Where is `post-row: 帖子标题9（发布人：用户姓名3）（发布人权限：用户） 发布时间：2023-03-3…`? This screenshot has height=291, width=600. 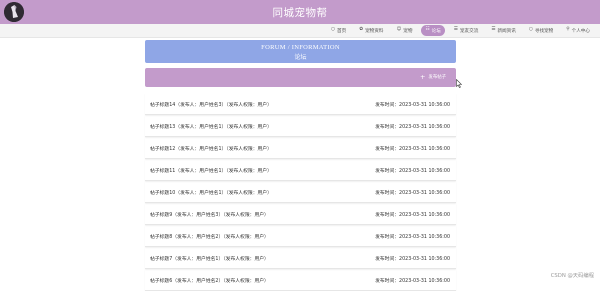 post-row: 帖子标题9（发布人：用户姓名3）（发布人权限：用户） 发布时间：2023-03-3… is located at coordinates (300, 214).